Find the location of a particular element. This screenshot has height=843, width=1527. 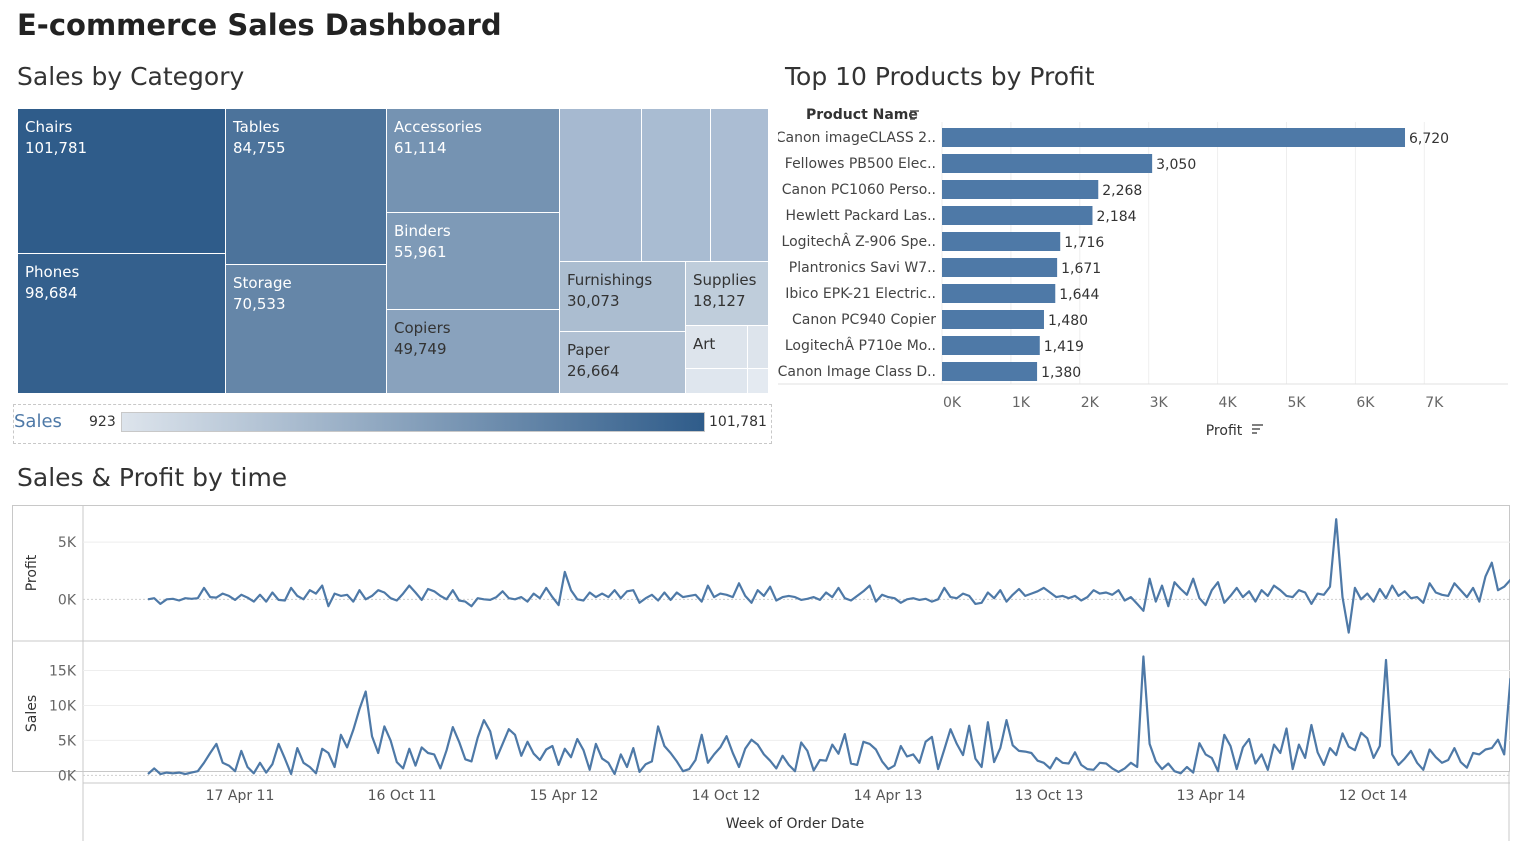

product-label: Canon PC940 Copier is located at coordinates (864, 320).